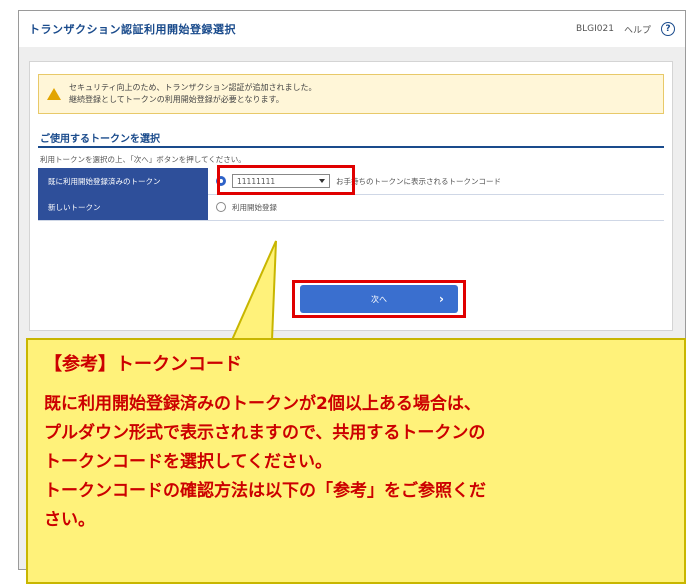 The height and width of the screenshot is (584, 697). I want to click on page-title: トランザクション認証利用開始登録選択, so click(132, 29).